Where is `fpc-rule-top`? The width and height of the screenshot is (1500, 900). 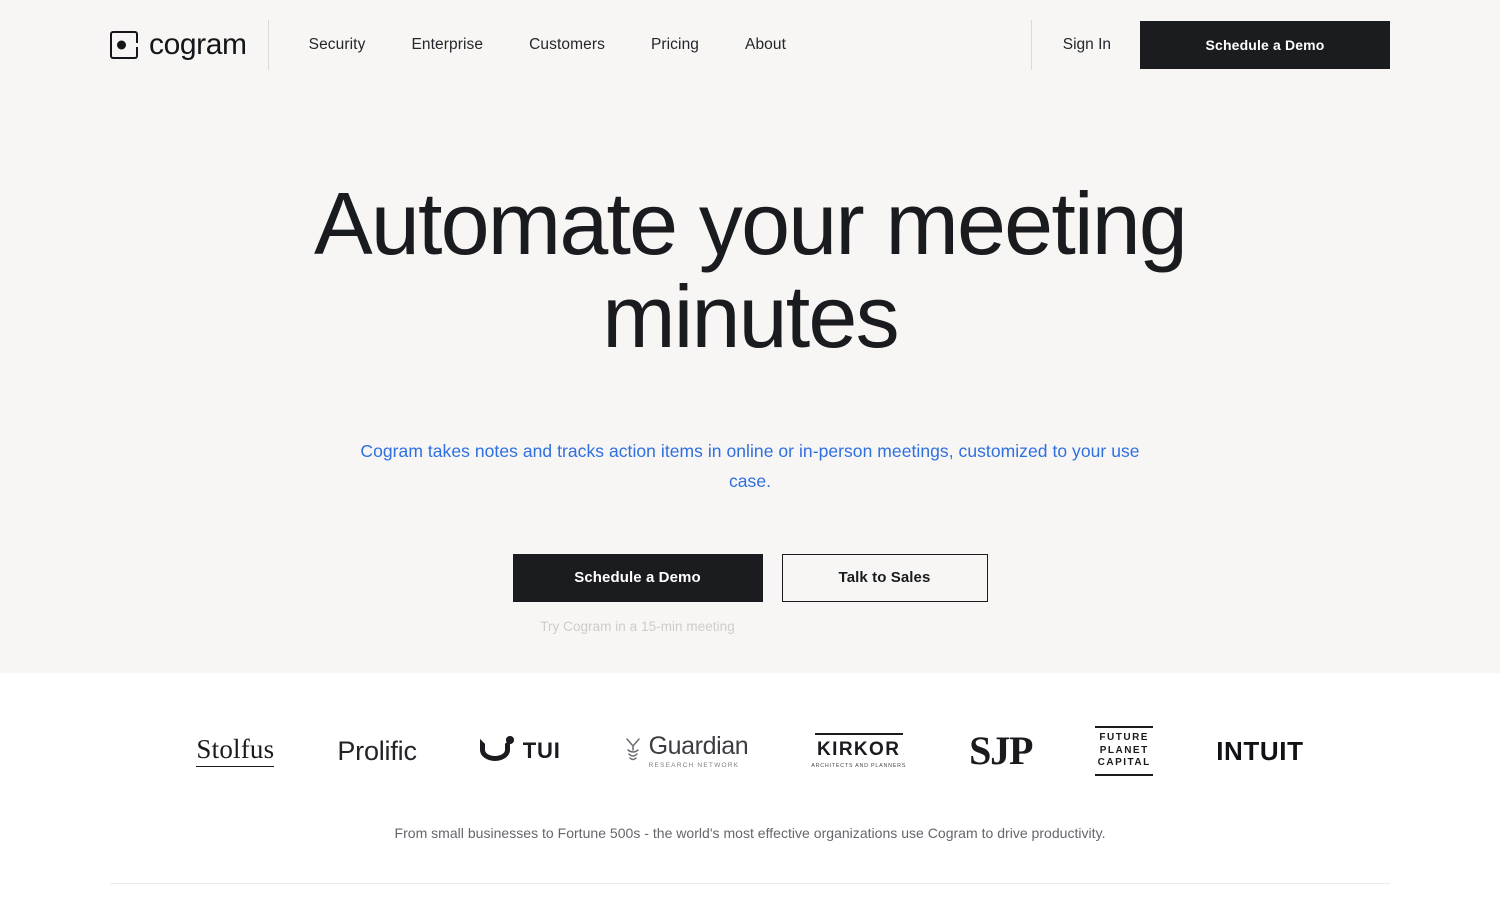
fpc-rule-top is located at coordinates (1124, 726).